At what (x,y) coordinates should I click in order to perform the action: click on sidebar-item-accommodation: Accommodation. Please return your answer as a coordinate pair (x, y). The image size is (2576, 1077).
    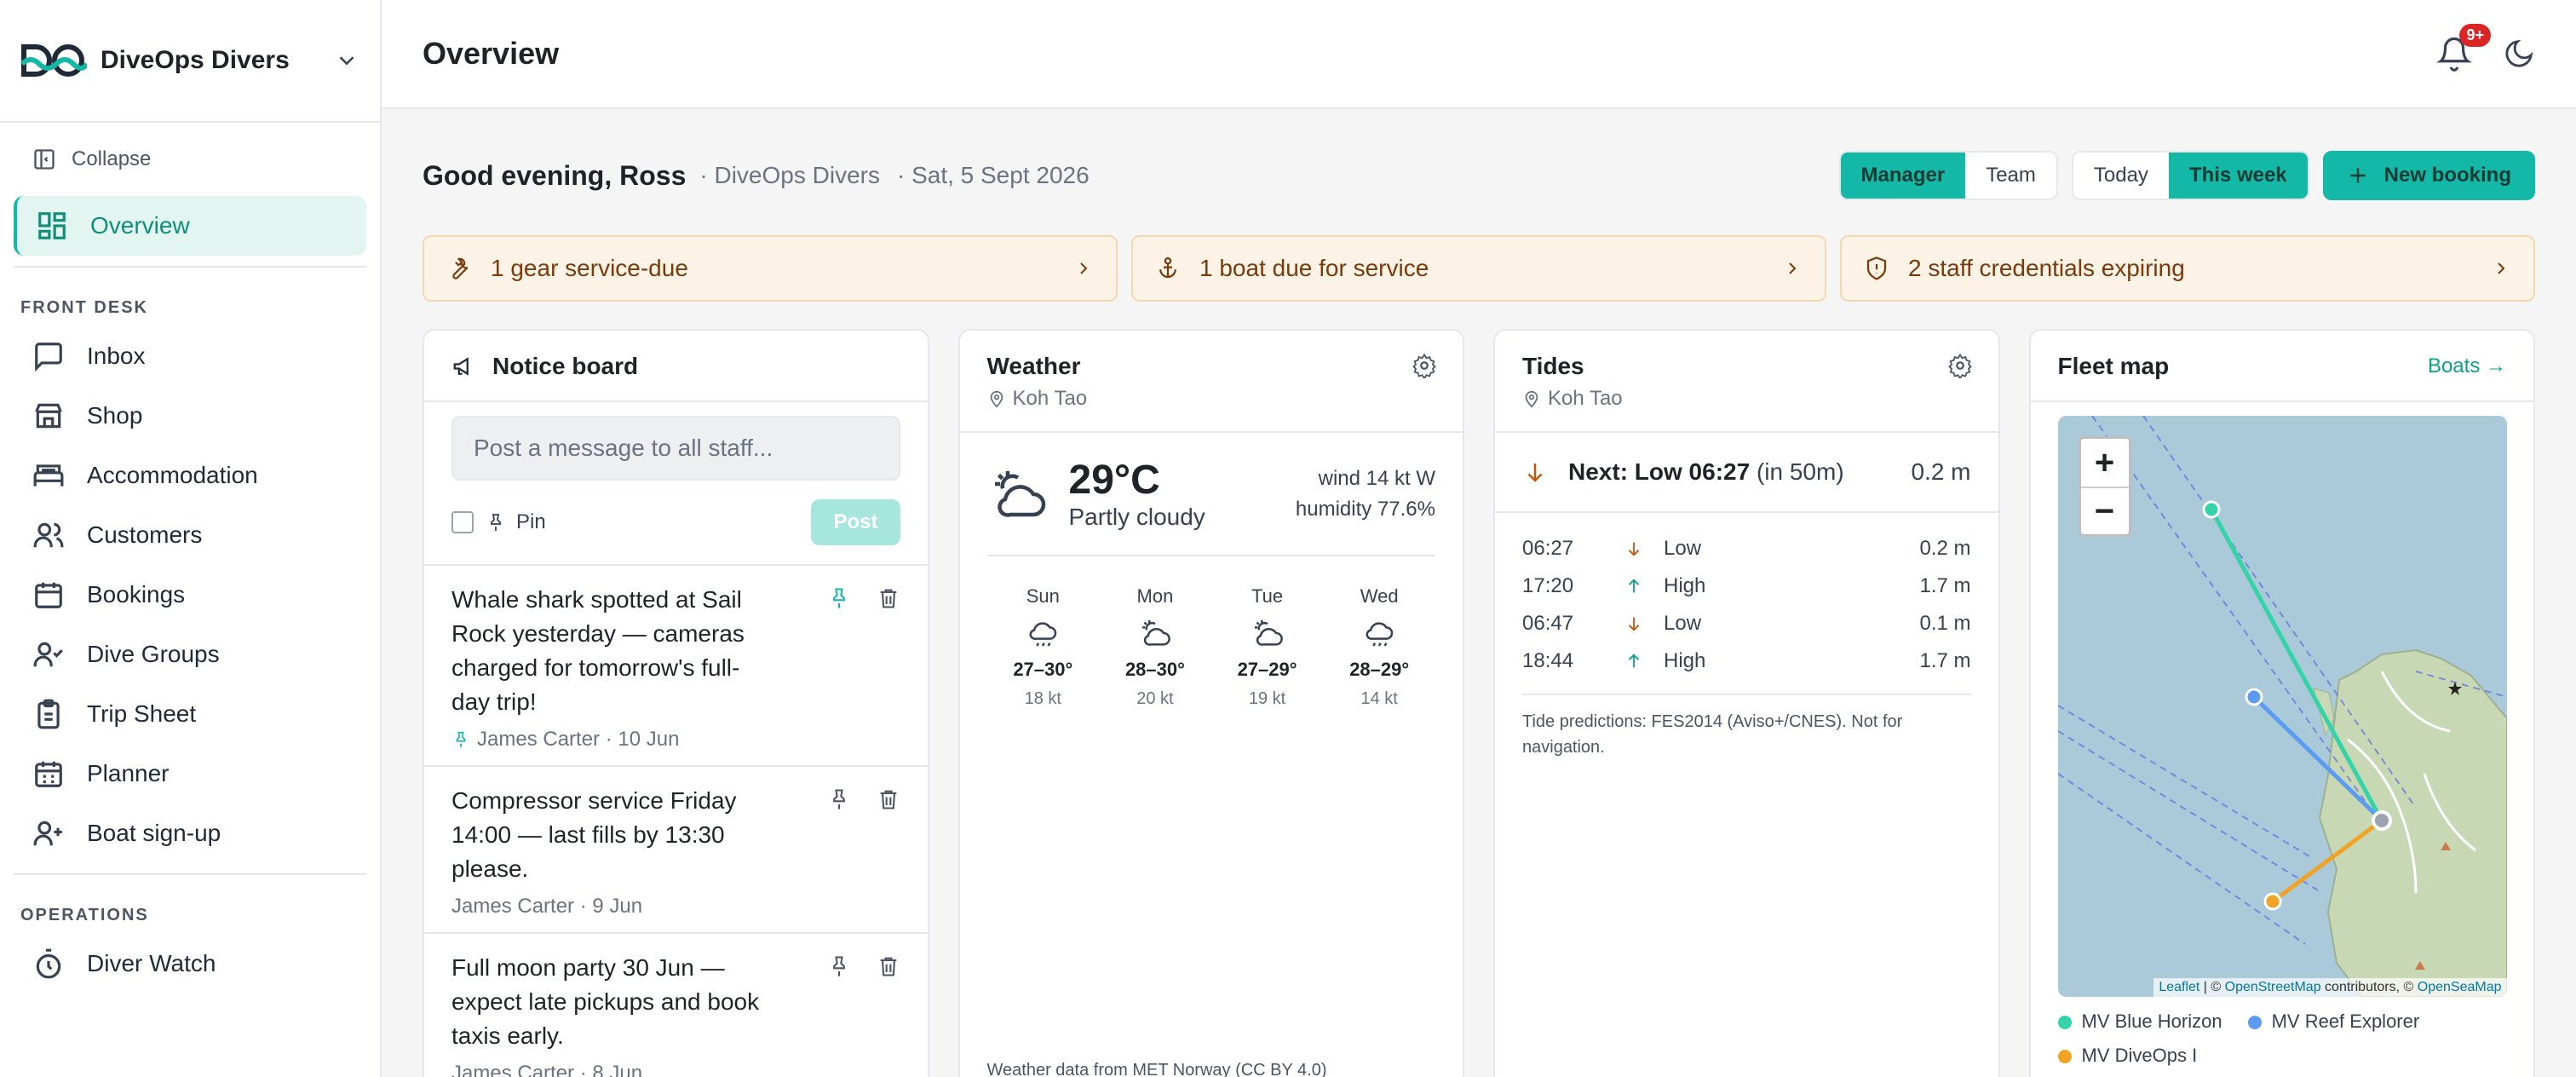
    Looking at the image, I should click on (190, 475).